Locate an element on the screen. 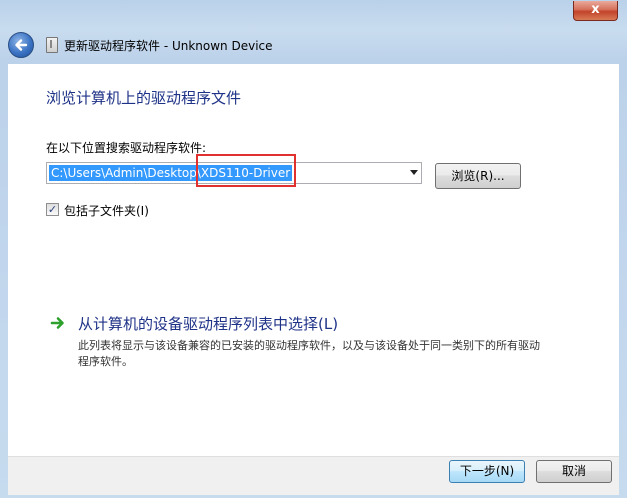  button-bar: 下一步(N) 取消 is located at coordinates (313, 475).